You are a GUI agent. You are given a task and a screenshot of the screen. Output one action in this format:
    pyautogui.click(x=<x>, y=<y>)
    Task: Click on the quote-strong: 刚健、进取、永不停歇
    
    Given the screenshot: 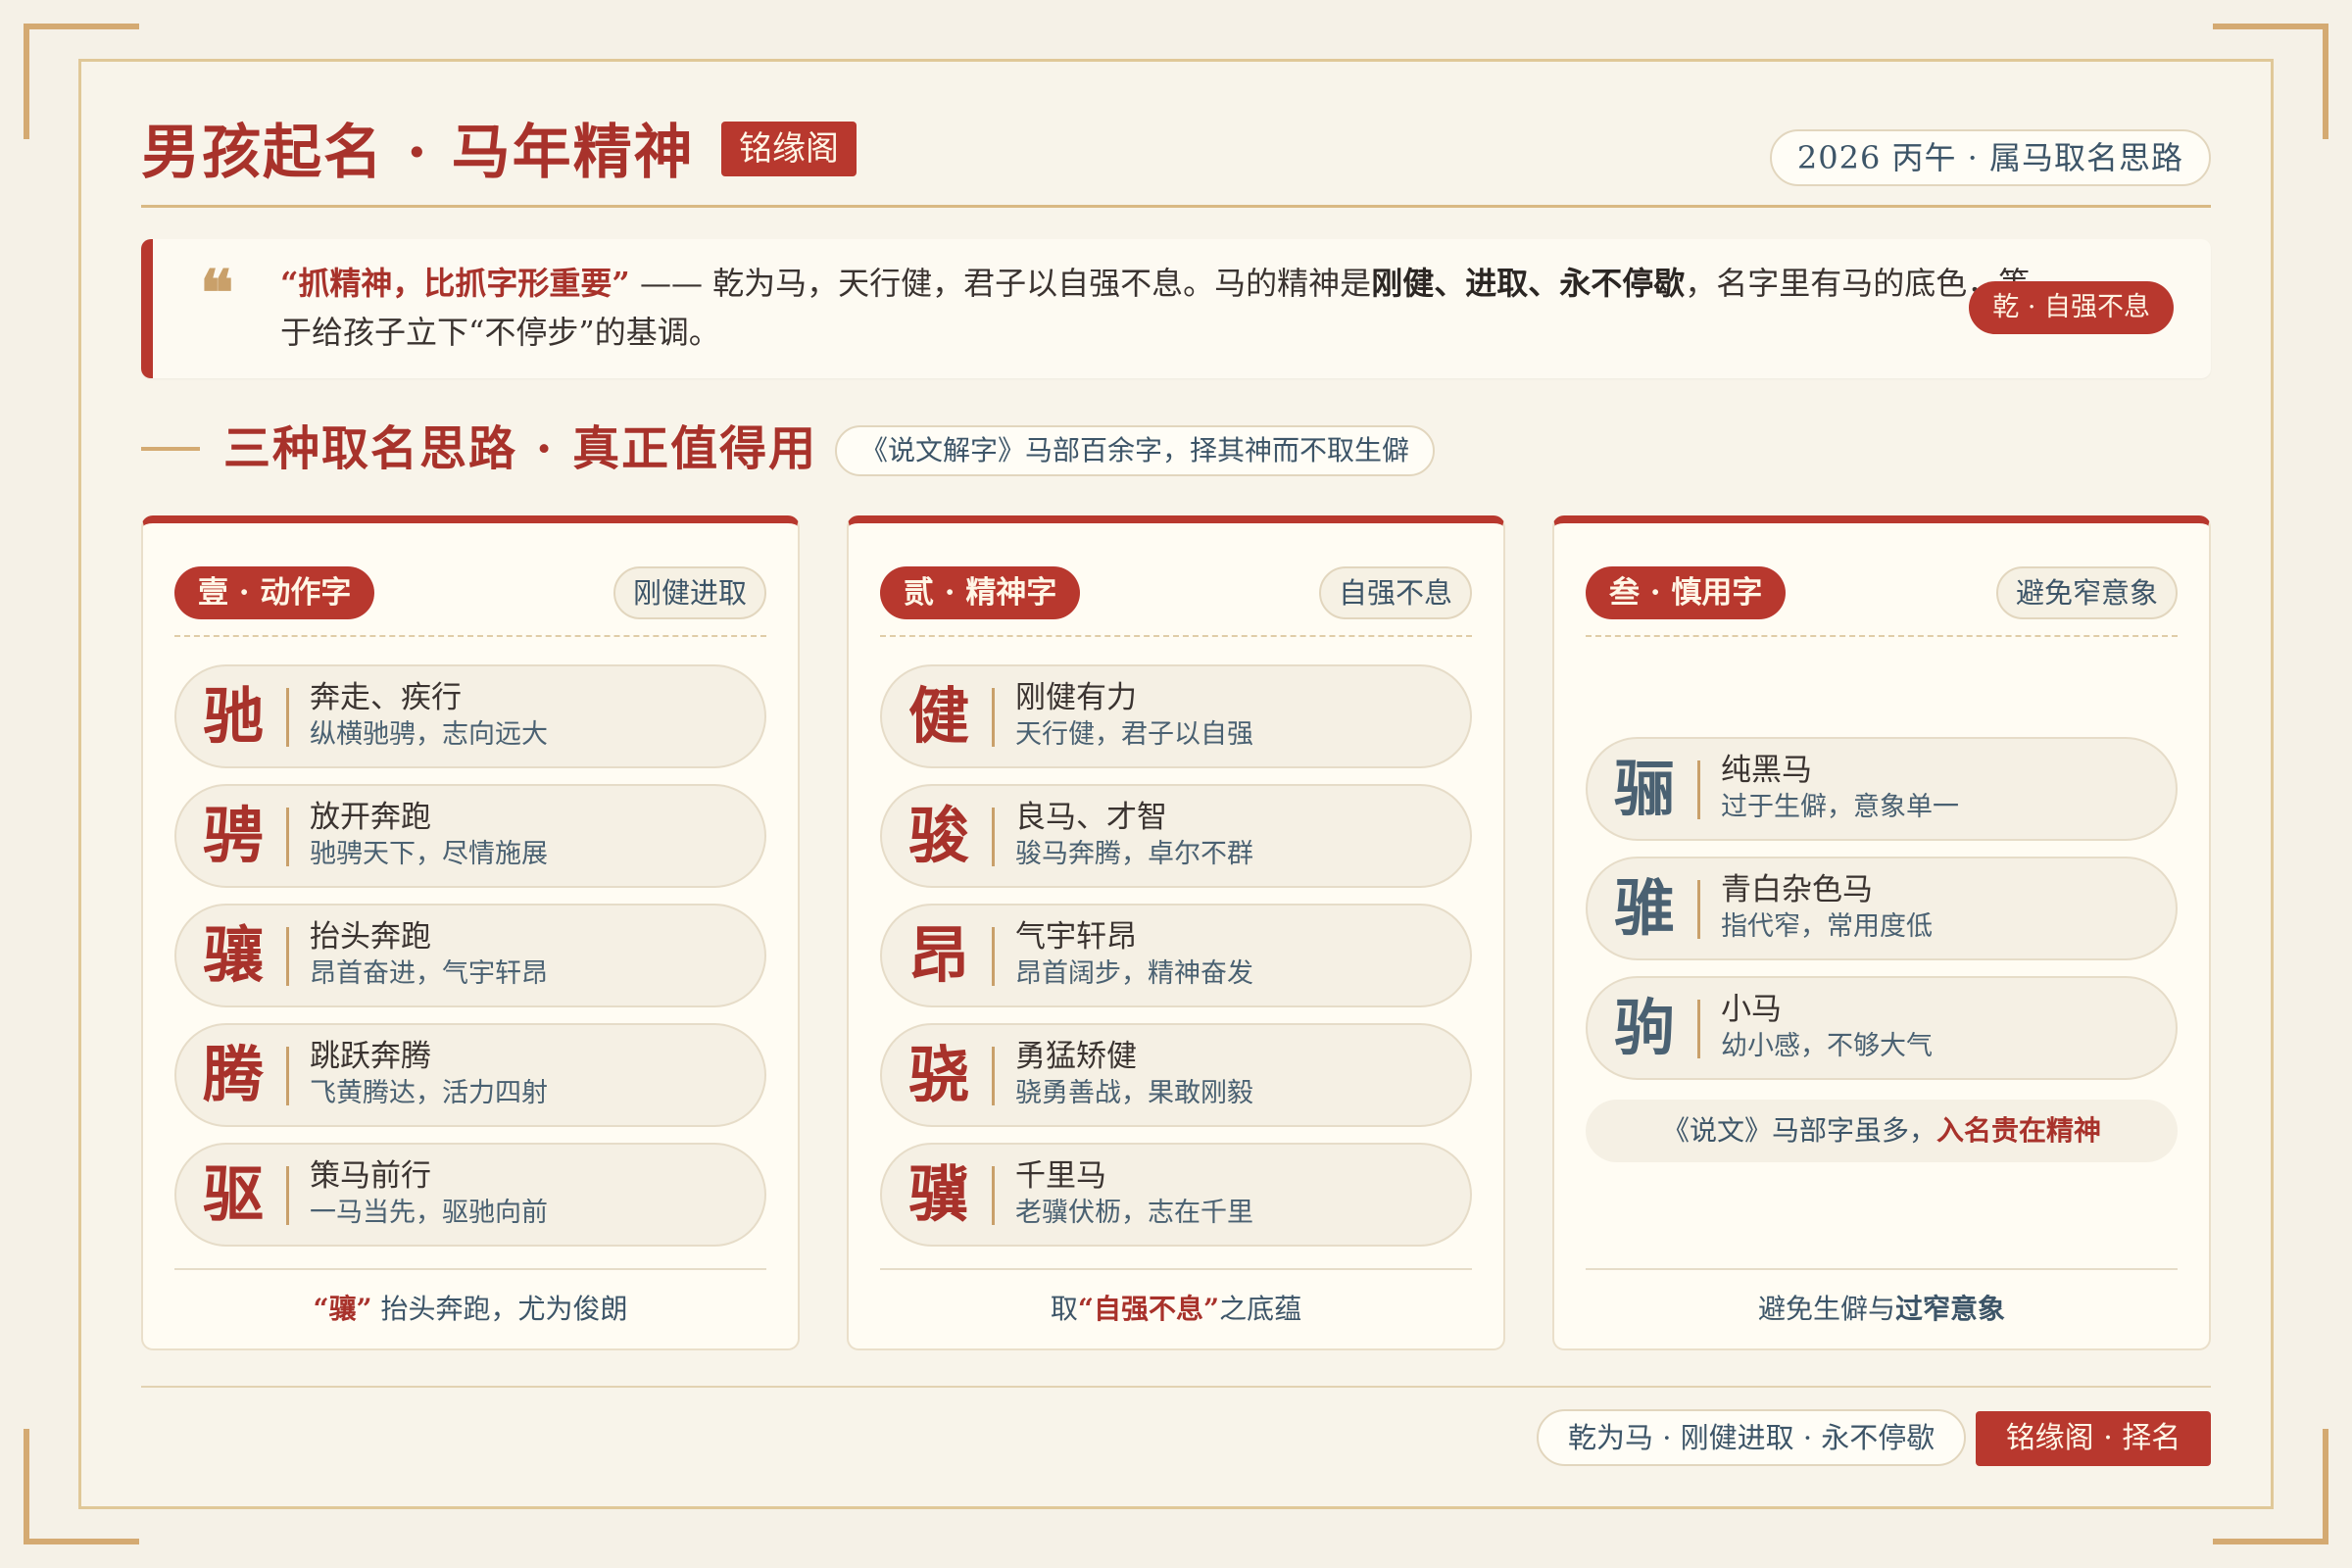 What is the action you would take?
    pyautogui.click(x=1528, y=283)
    